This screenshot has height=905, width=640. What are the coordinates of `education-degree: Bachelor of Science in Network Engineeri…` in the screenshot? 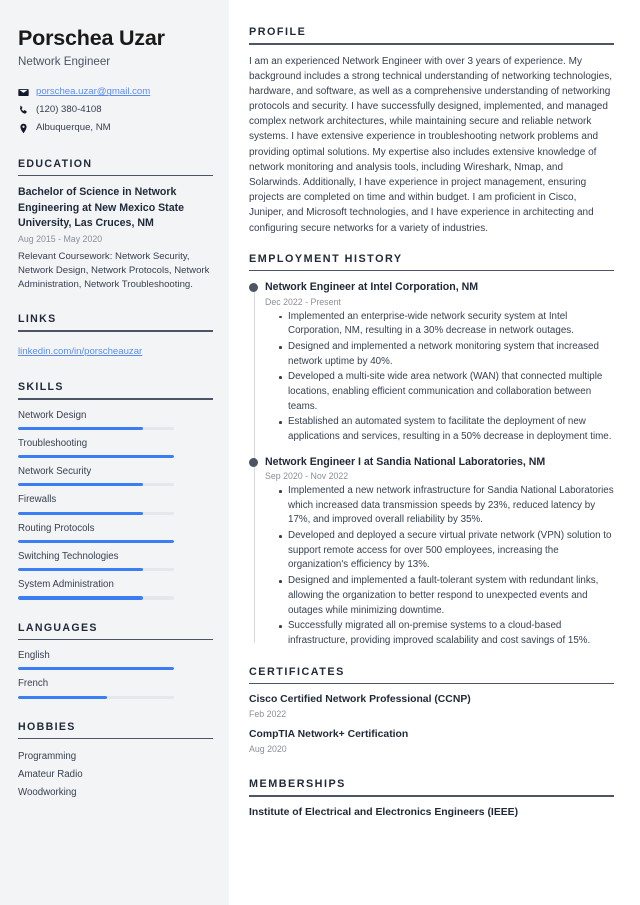 It's located at (101, 208).